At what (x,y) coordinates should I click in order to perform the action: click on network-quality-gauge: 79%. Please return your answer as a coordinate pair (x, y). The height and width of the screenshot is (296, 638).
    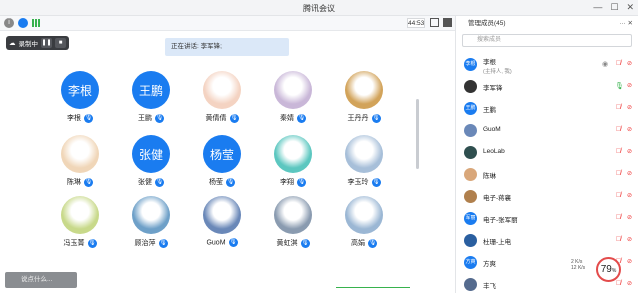
    Looking at the image, I should click on (608, 269).